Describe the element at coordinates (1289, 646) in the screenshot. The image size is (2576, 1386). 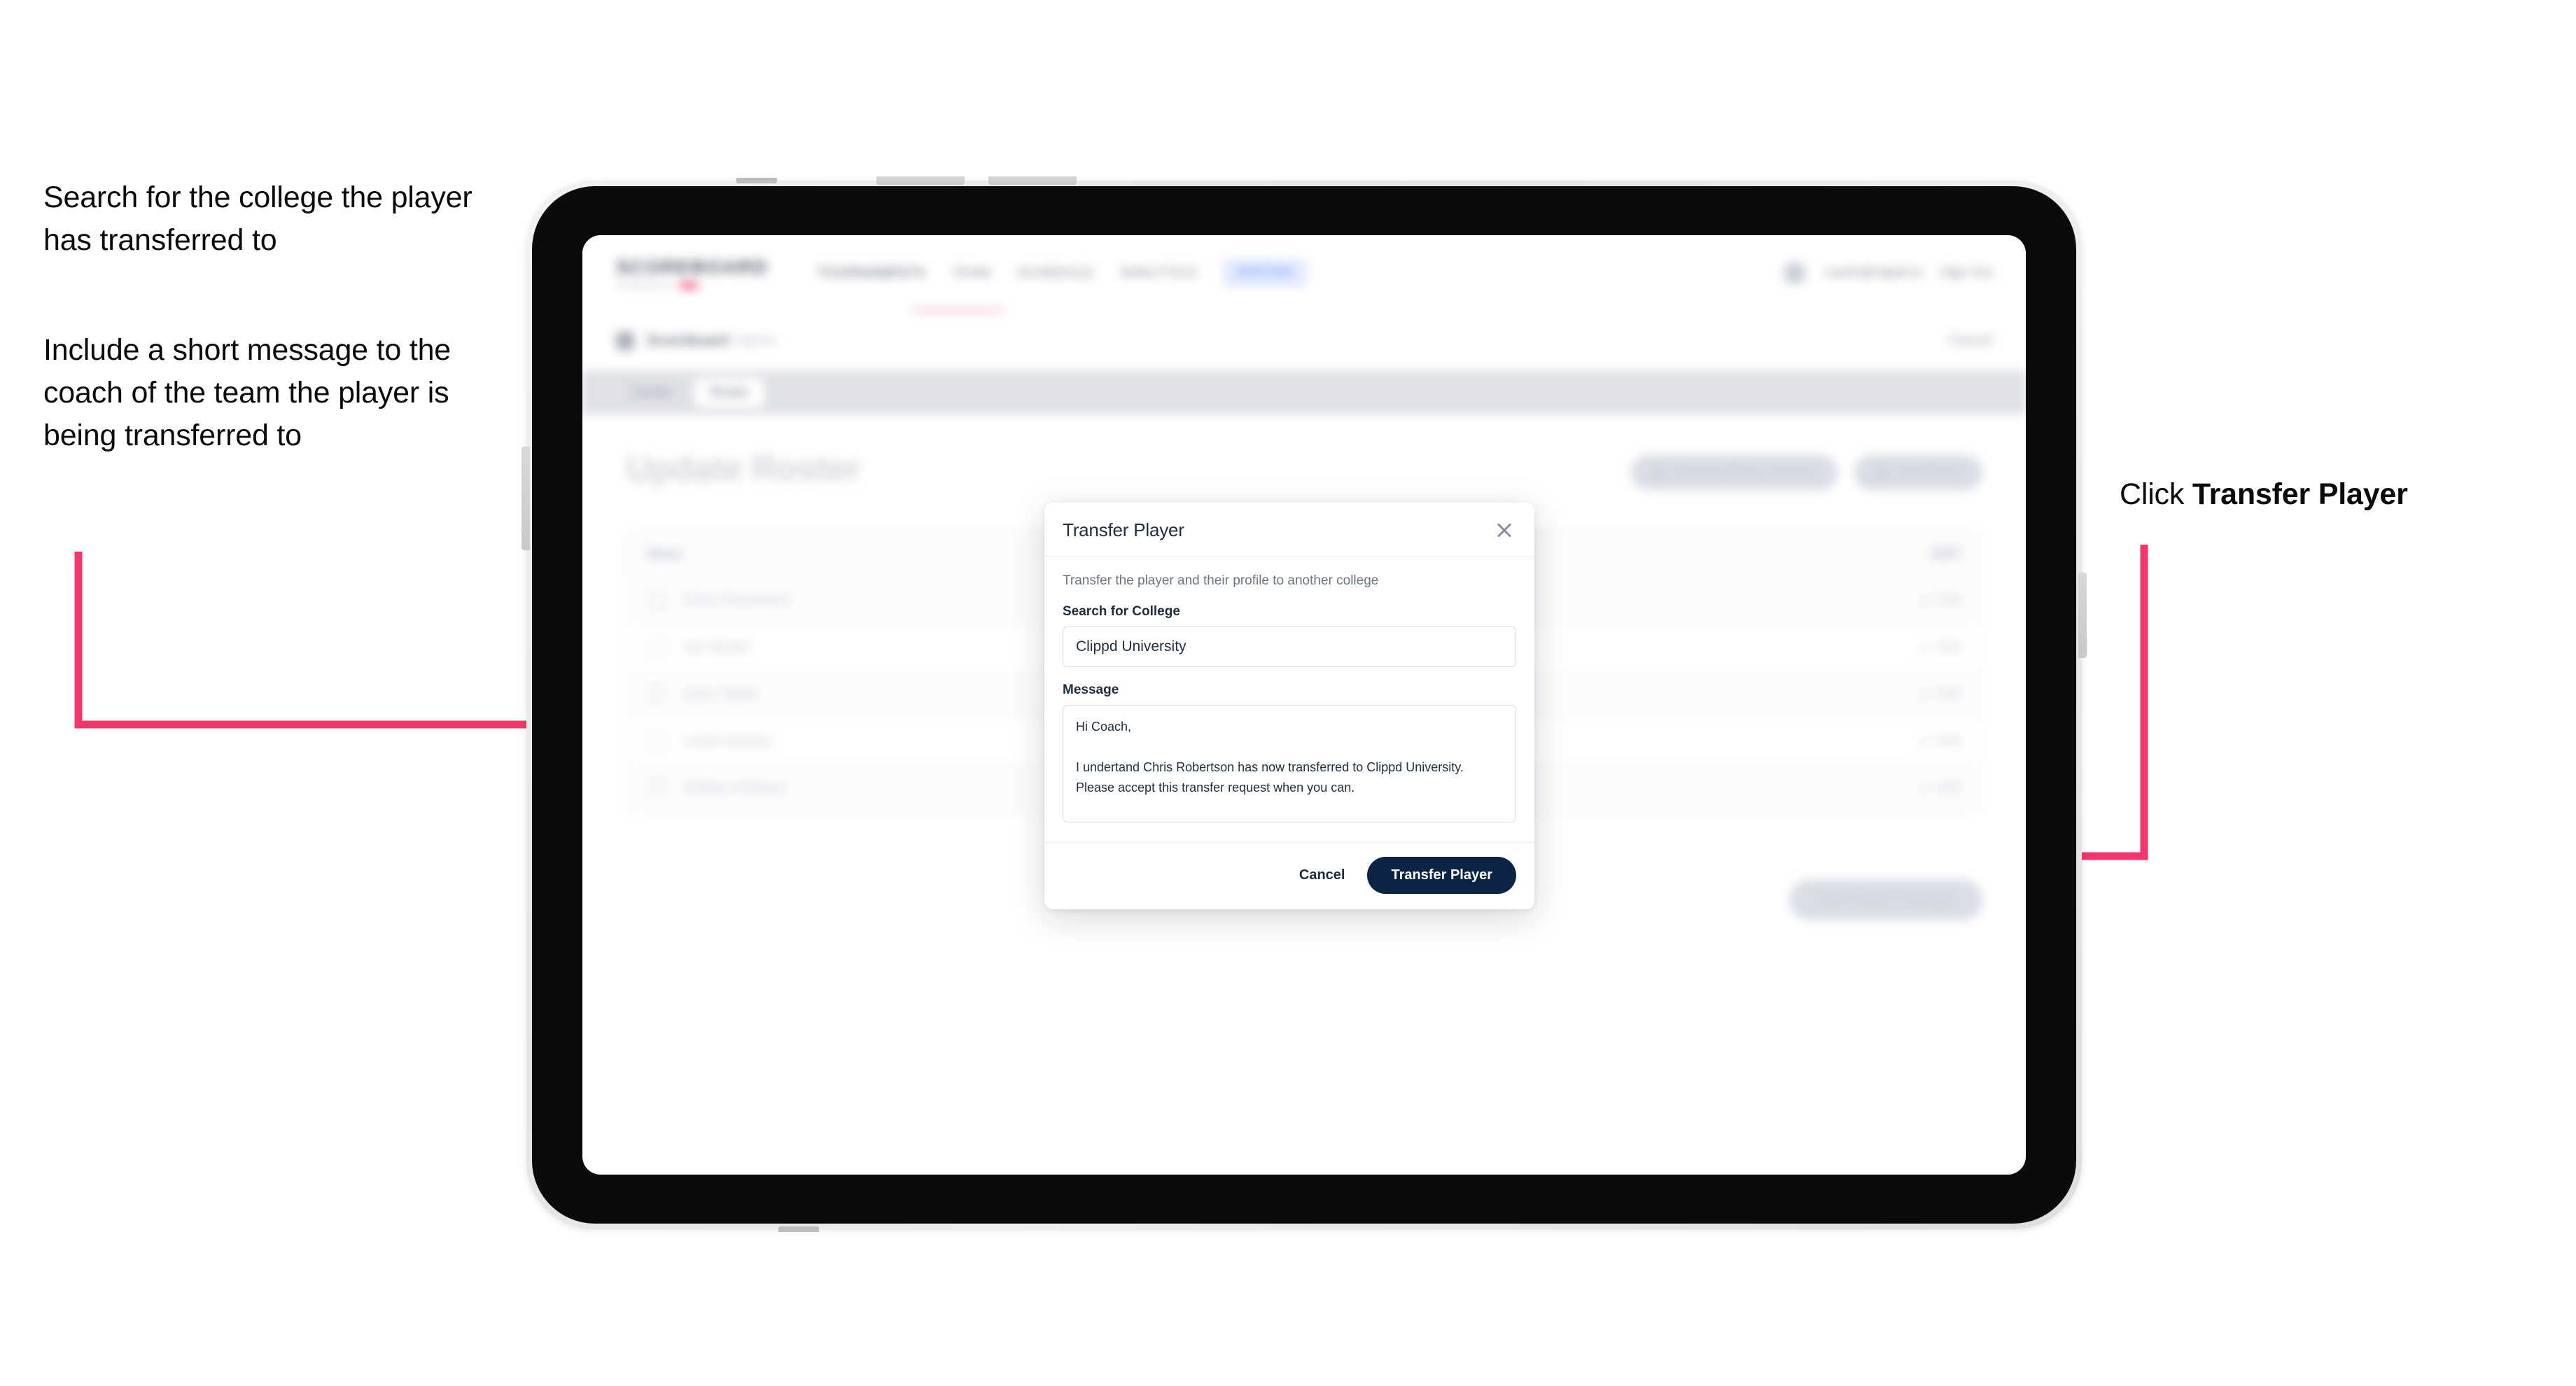
I see `search-college-input` at that location.